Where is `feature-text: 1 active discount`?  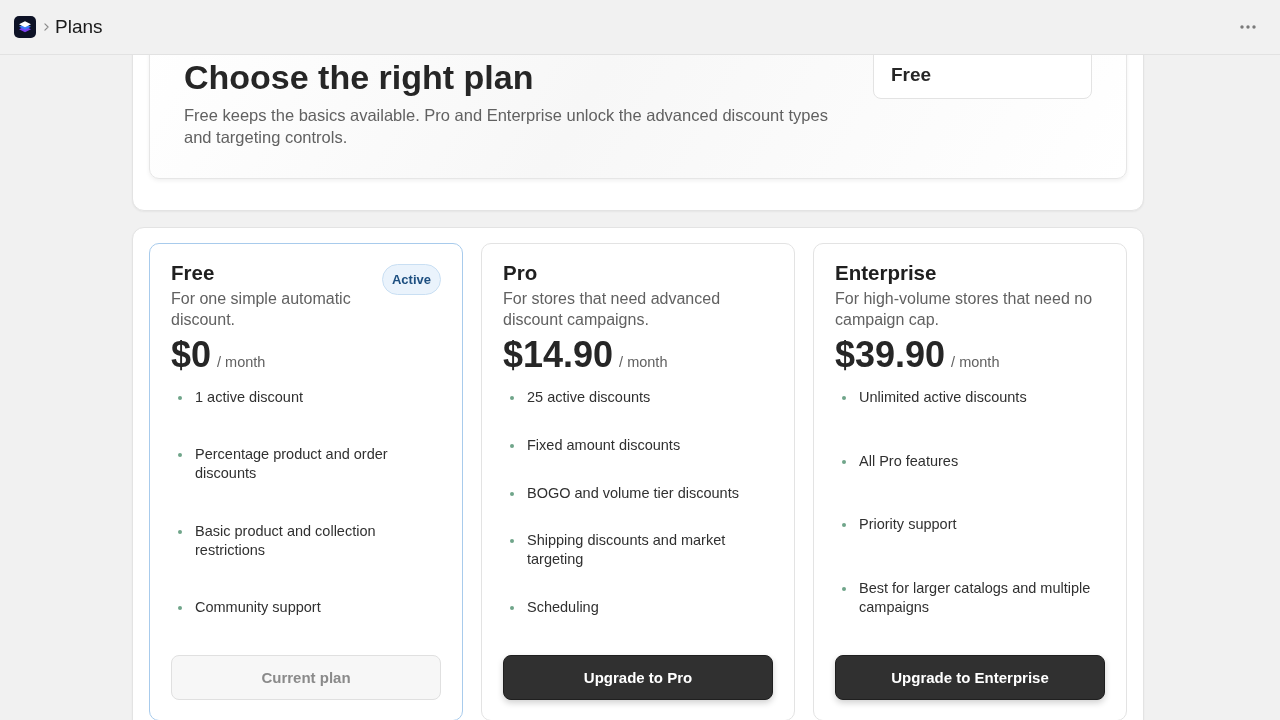 feature-text: 1 active discount is located at coordinates (249, 397).